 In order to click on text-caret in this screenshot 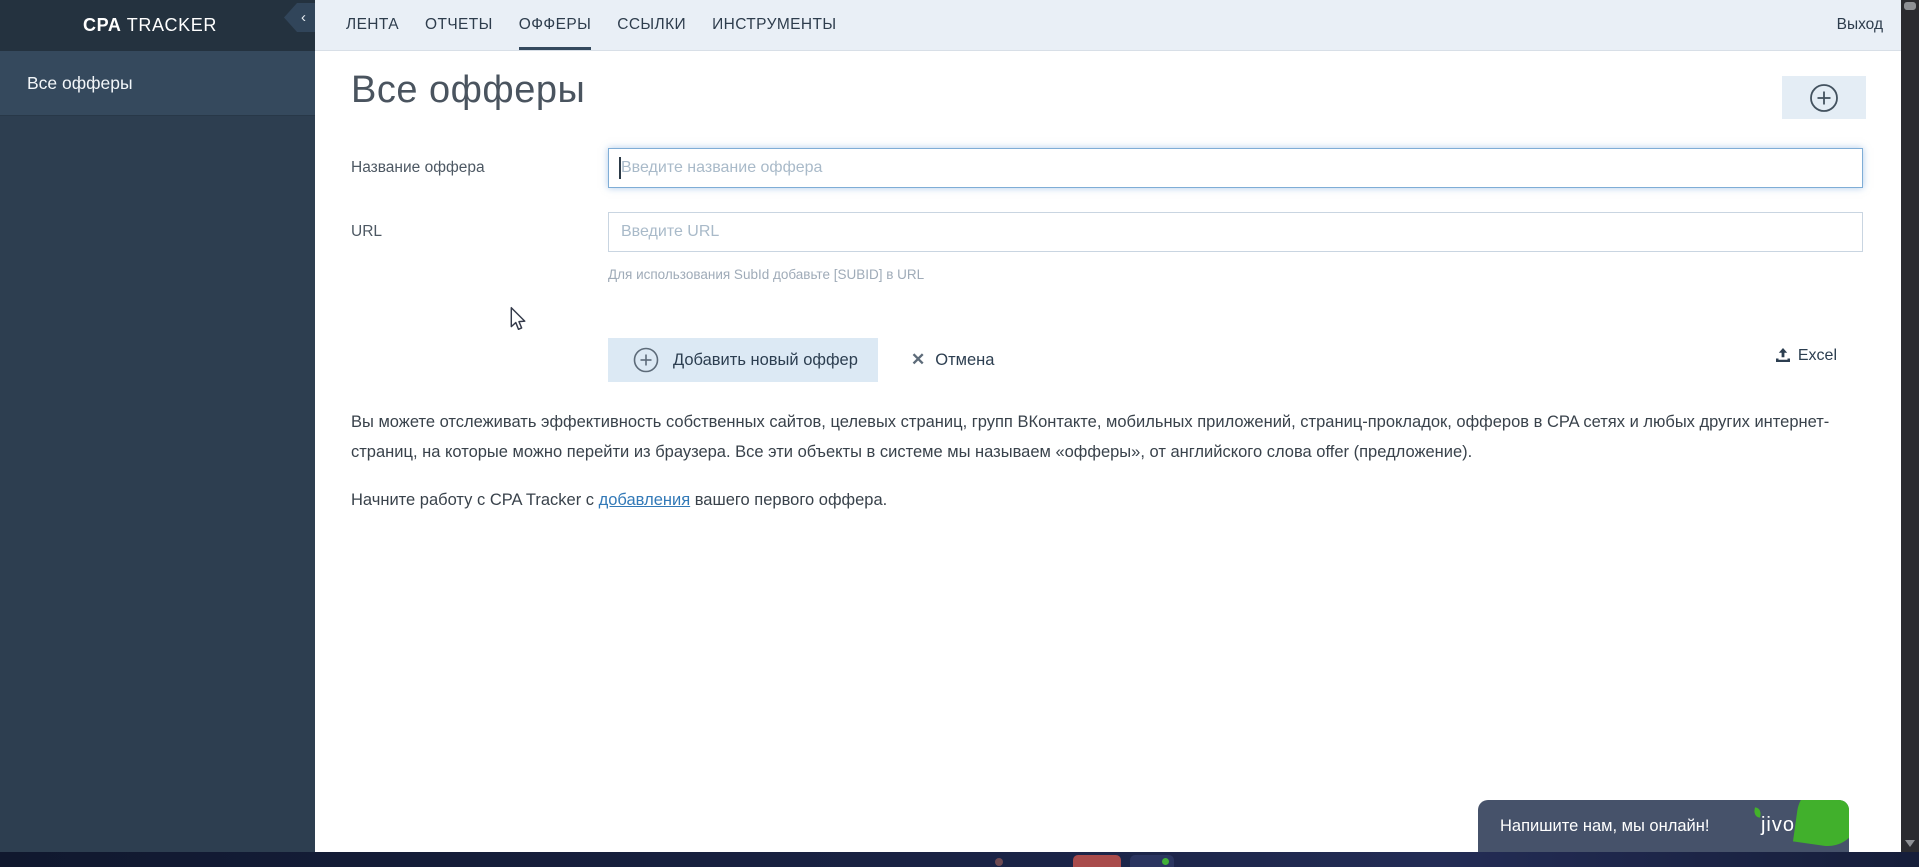, I will do `click(620, 168)`.